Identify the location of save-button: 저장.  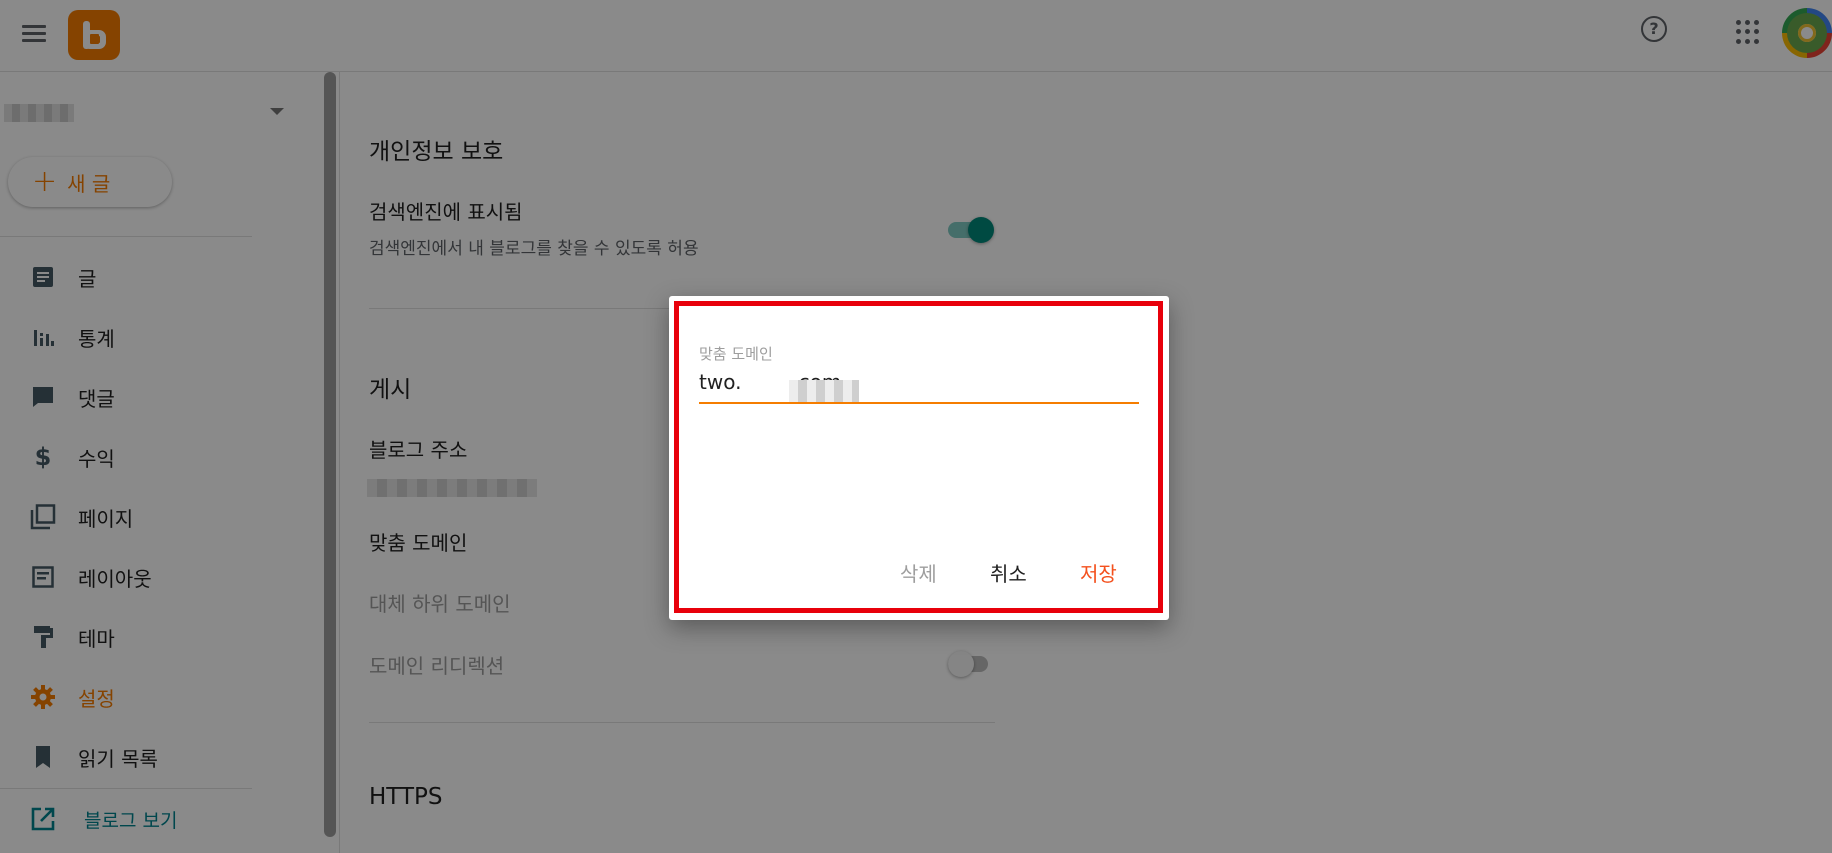
(1098, 572).